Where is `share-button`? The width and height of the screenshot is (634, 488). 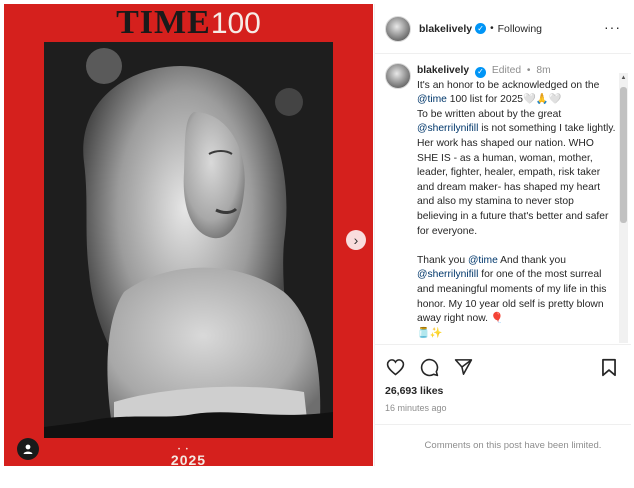
share-button is located at coordinates (463, 367).